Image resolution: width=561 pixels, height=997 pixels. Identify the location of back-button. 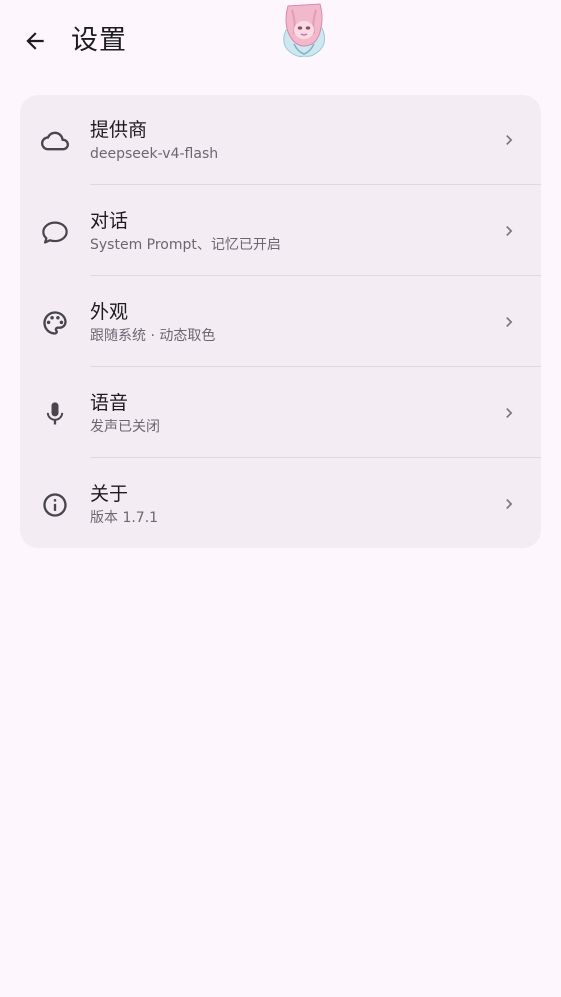
(35, 41).